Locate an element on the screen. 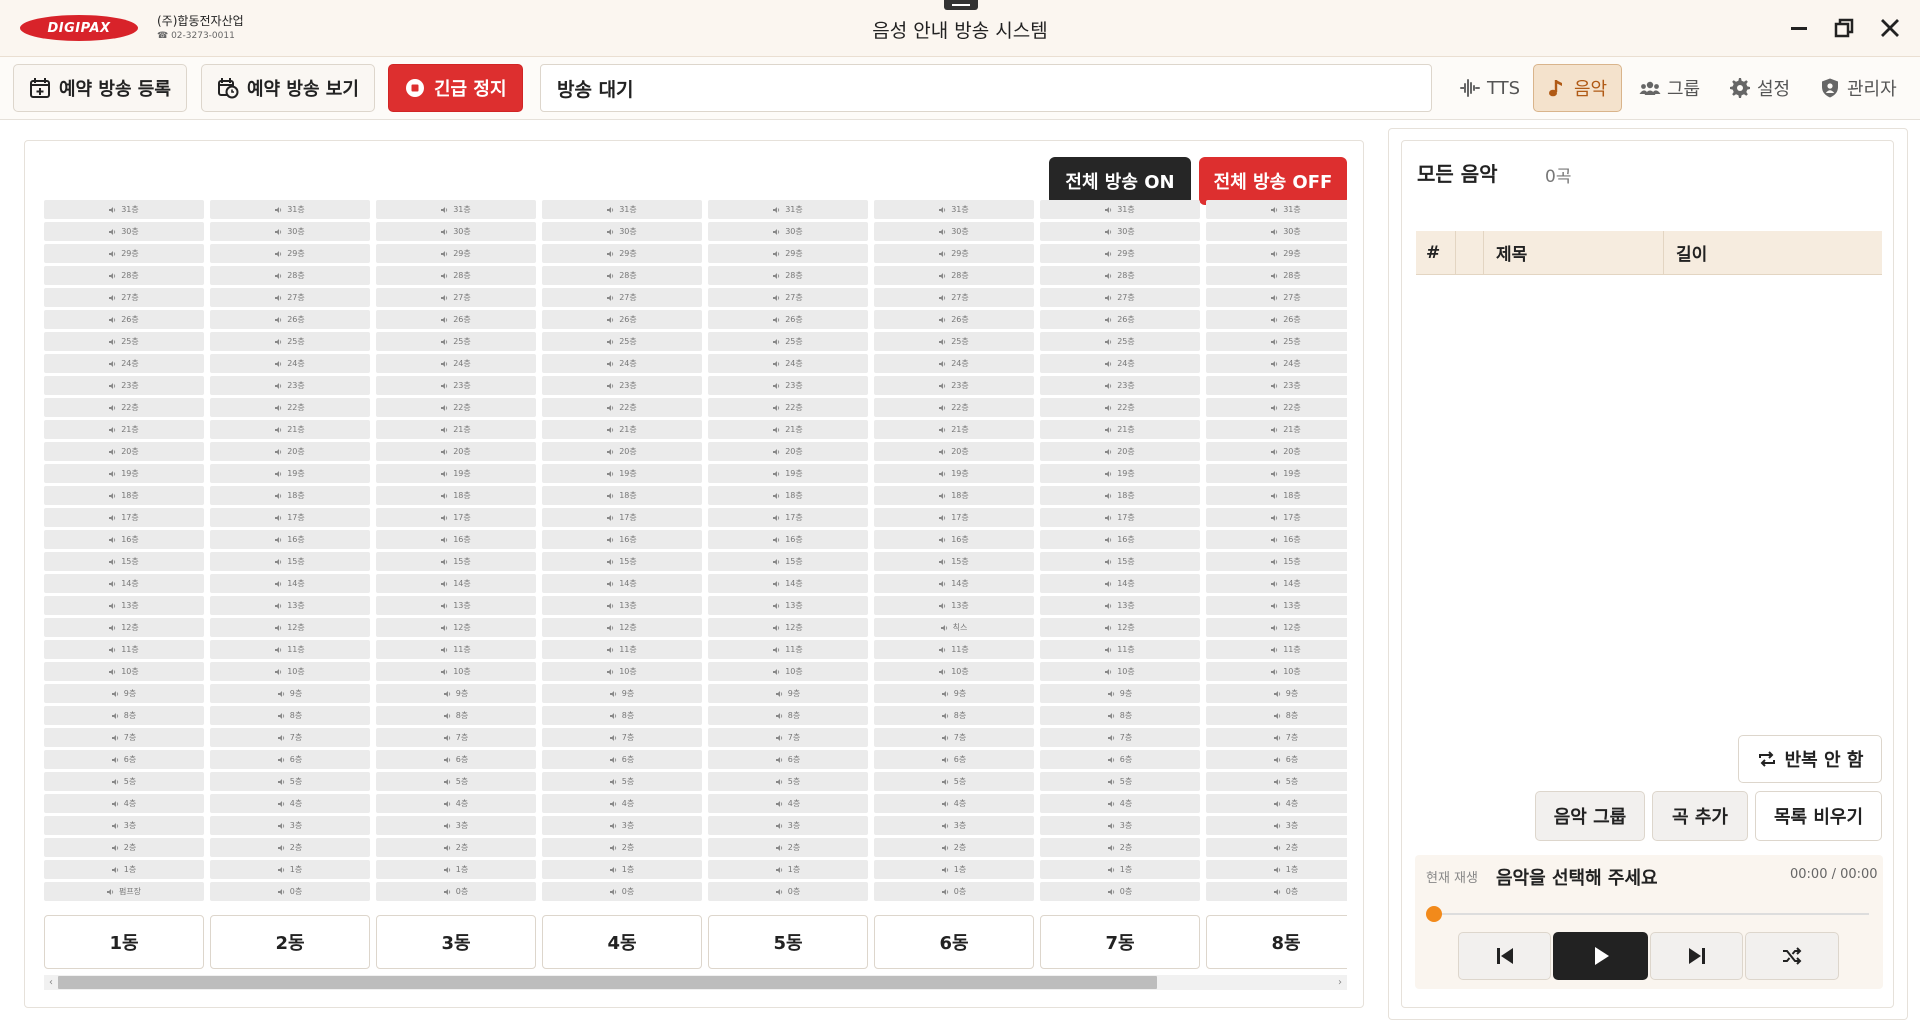  schedule-register-button: 예약 방송 등록 is located at coordinates (100, 88).